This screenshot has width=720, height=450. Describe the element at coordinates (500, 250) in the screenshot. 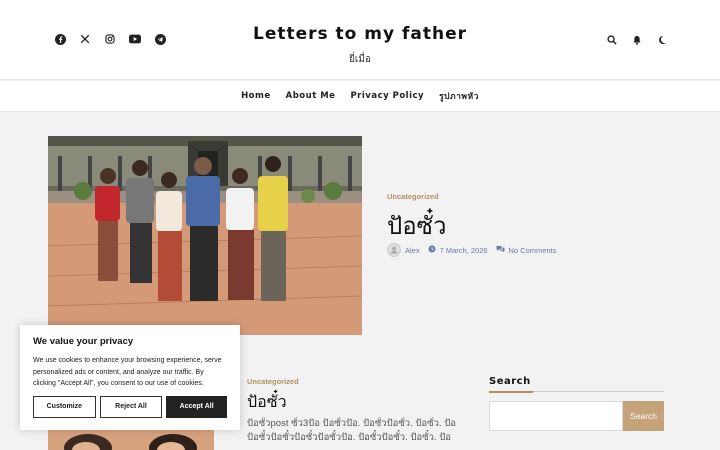

I see `comments-icon` at that location.